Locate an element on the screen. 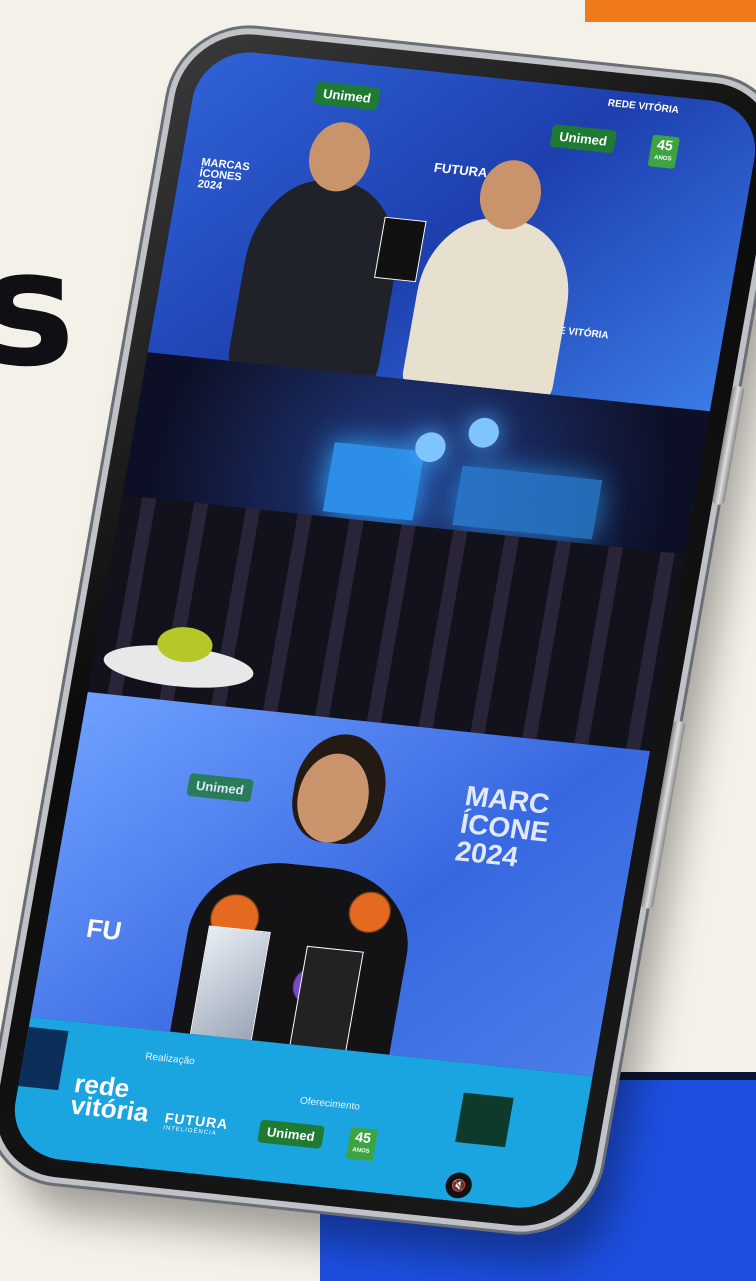 The image size is (756, 1281). realizacao-label: Realização is located at coordinates (170, 1059).